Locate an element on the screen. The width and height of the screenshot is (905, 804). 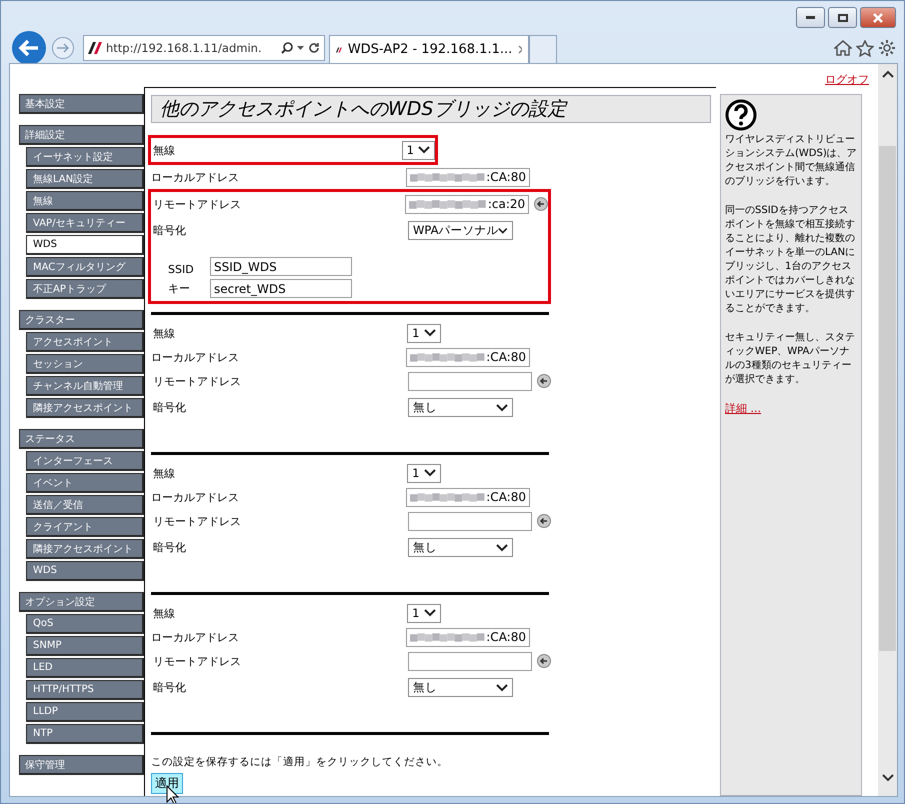
text-field: secret_WDS is located at coordinates (281, 288).